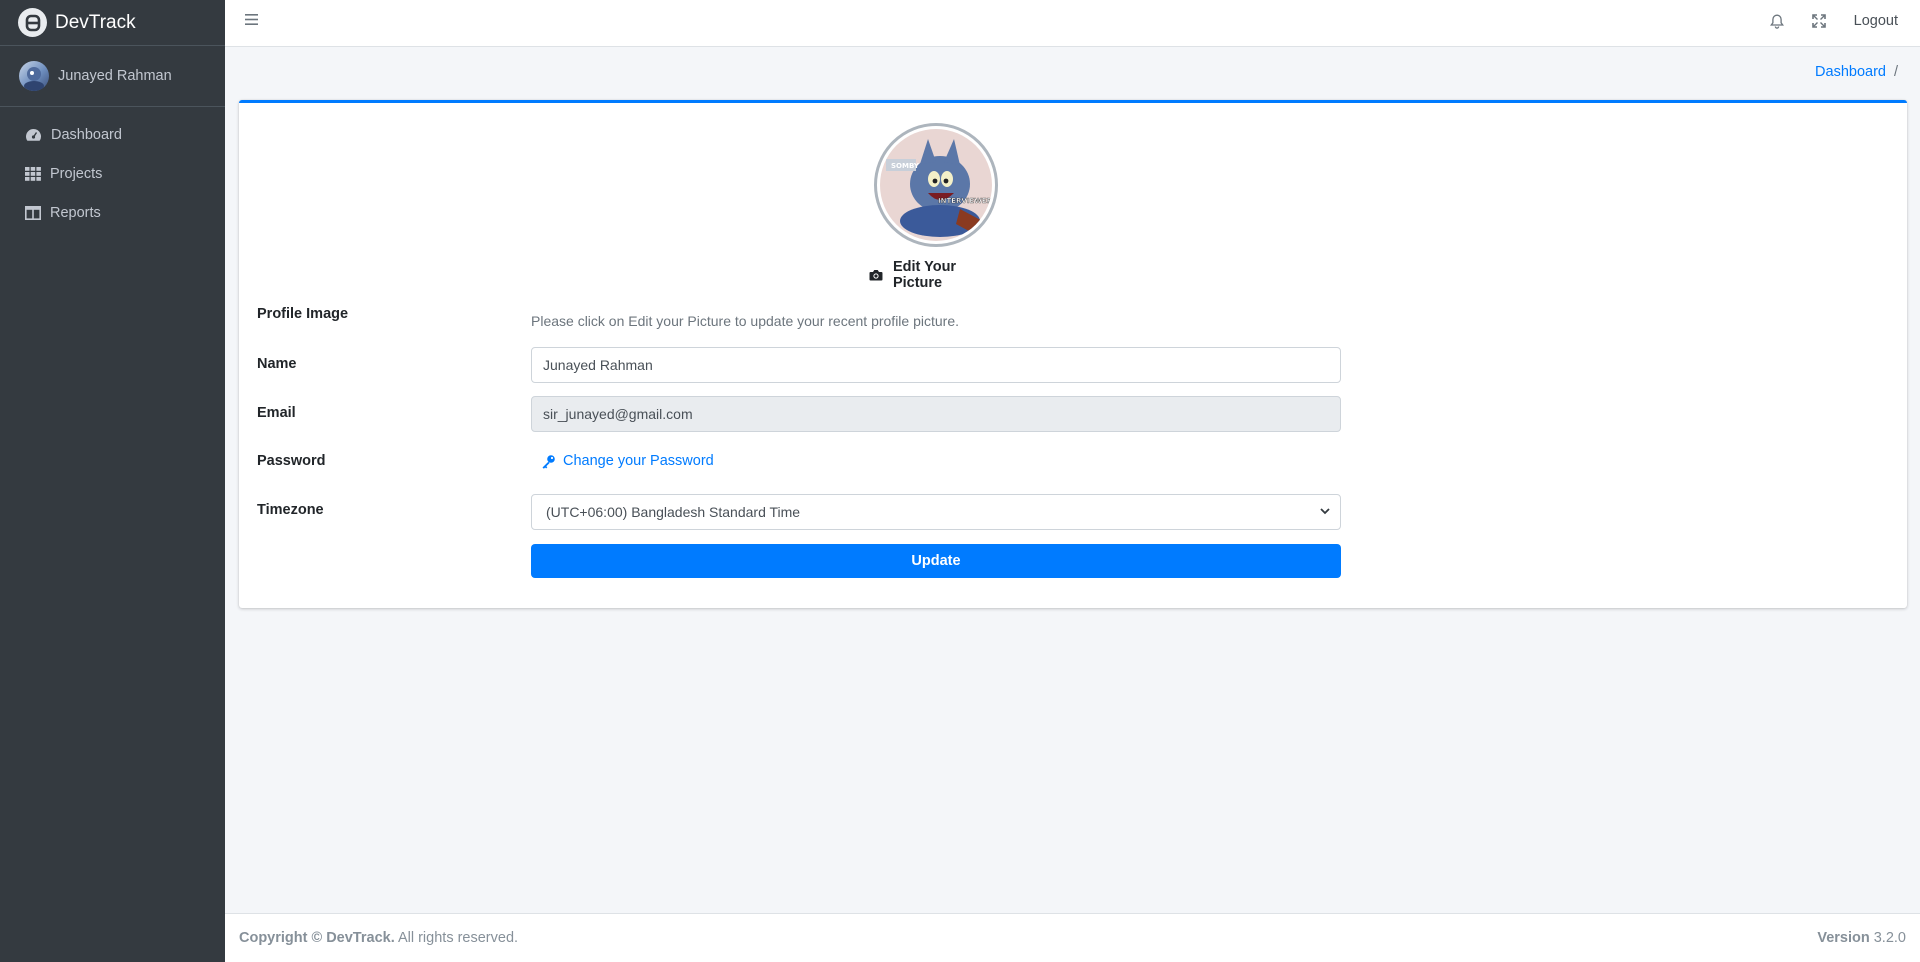 The image size is (1920, 962). I want to click on top-right-nav: Logout, so click(1833, 21).